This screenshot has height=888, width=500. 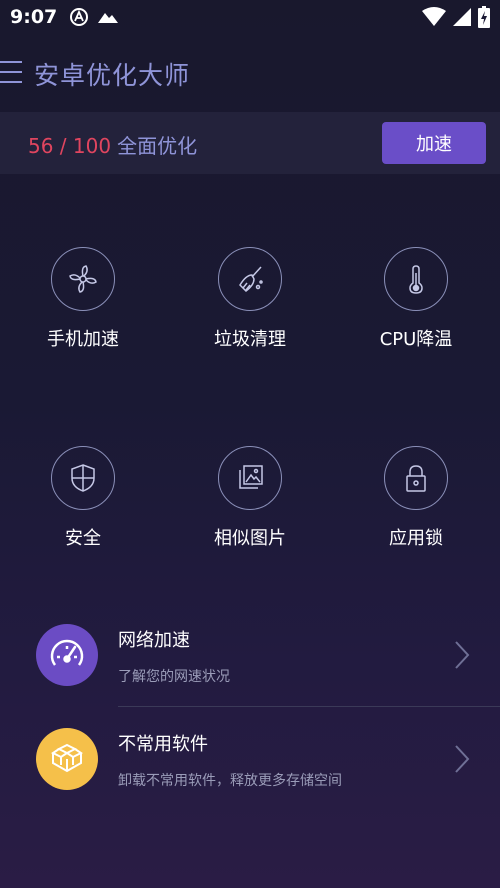 I want to click on broom-icon, so click(x=251, y=279).